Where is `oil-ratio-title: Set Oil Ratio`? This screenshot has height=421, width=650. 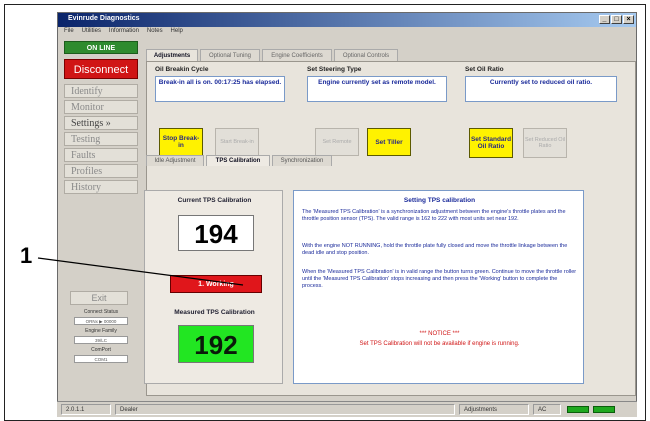
oil-ratio-title: Set Oil Ratio is located at coordinates (484, 69).